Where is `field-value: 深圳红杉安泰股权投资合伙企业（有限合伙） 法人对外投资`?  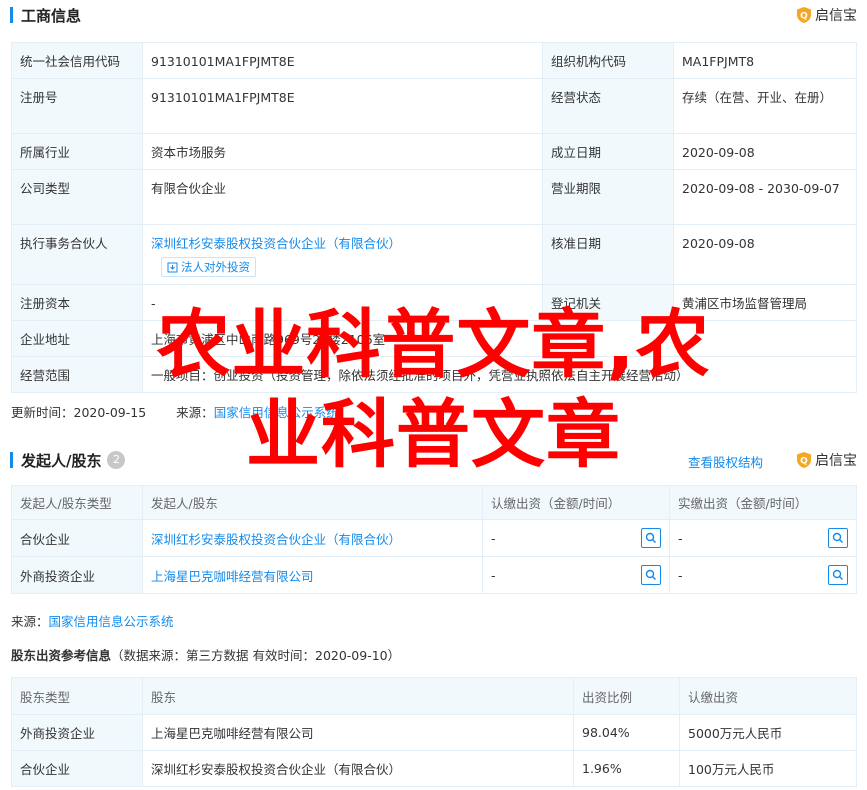 field-value: 深圳红杉安泰股权投资合伙企业（有限合伙） 法人对外投资 is located at coordinates (342, 254).